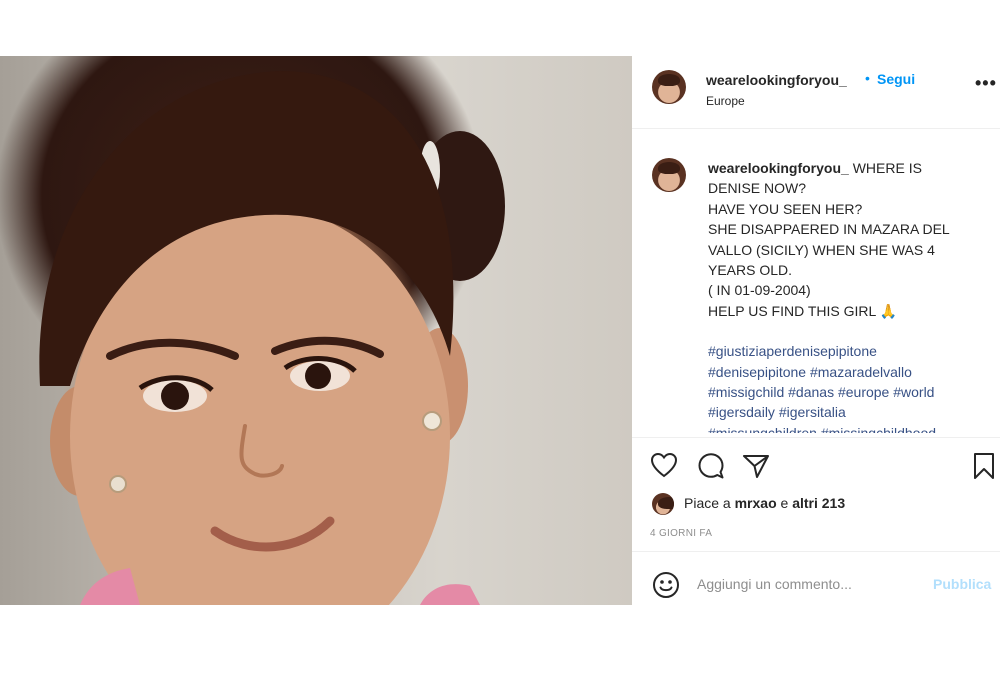 This screenshot has height=683, width=1000. What do you see at coordinates (778, 168) in the screenshot?
I see `caption-username: wearelookingforyou_` at bounding box center [778, 168].